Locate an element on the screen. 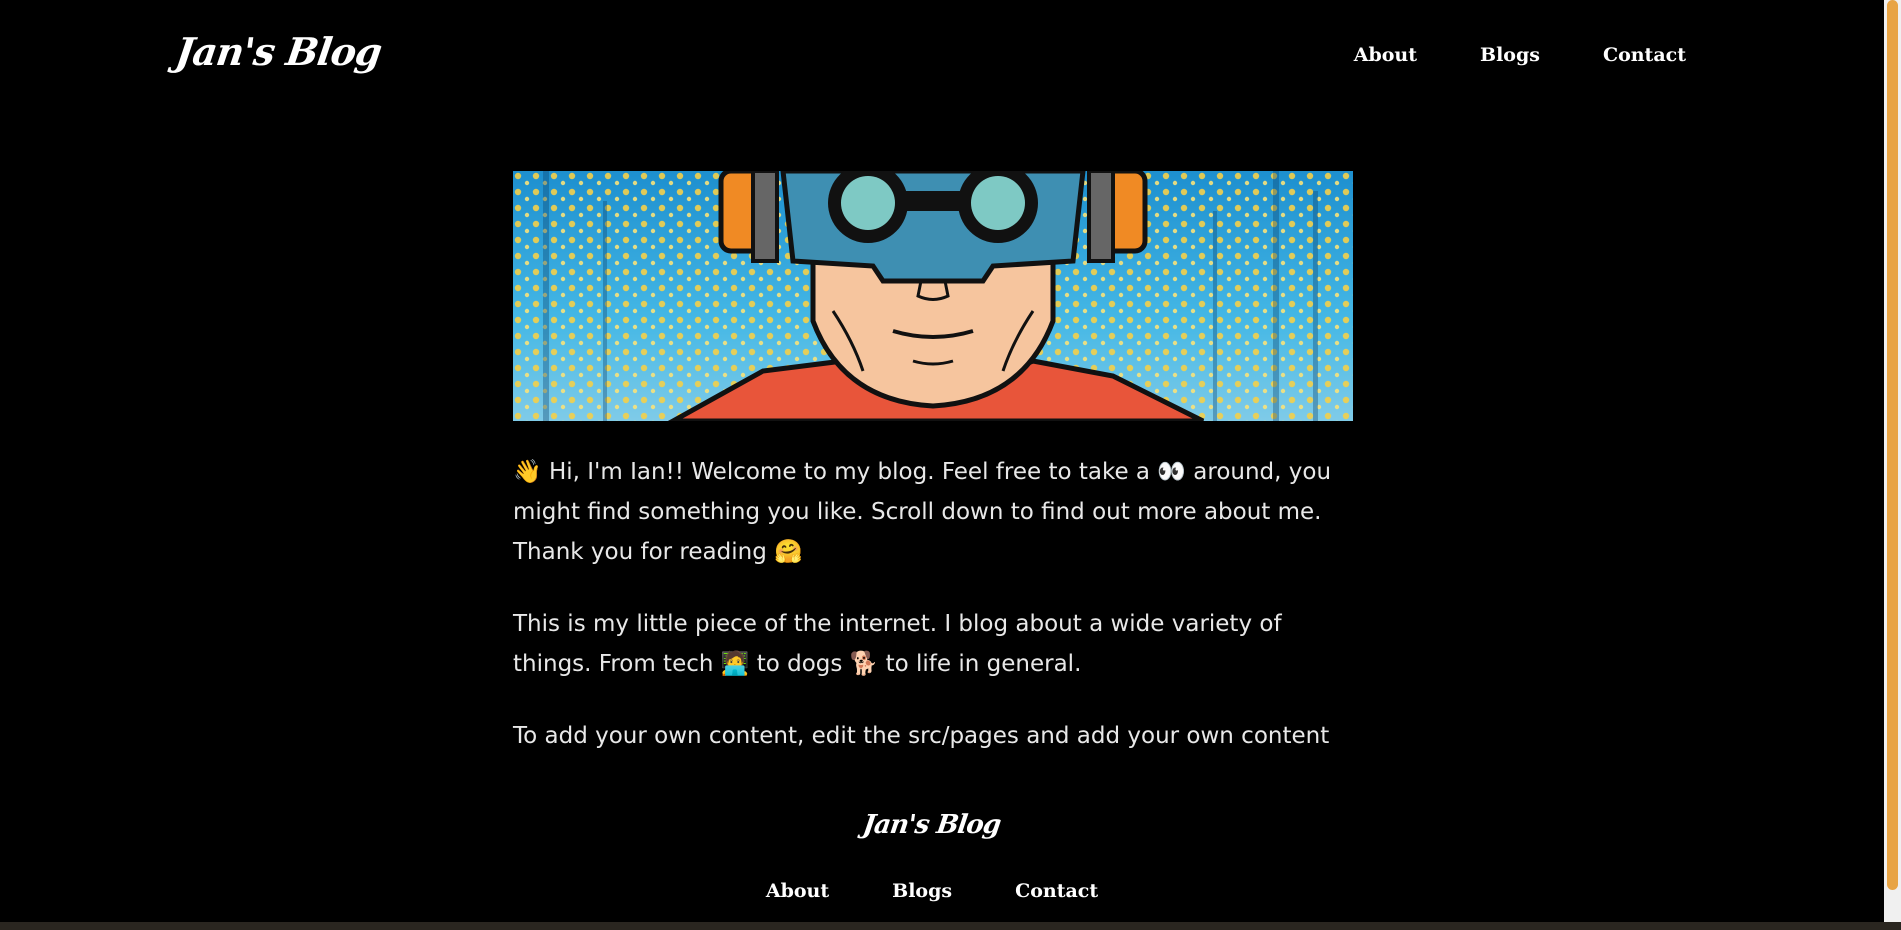 Image resolution: width=1901 pixels, height=930 pixels. nav-item-contact: Contact is located at coordinates (1644, 55).